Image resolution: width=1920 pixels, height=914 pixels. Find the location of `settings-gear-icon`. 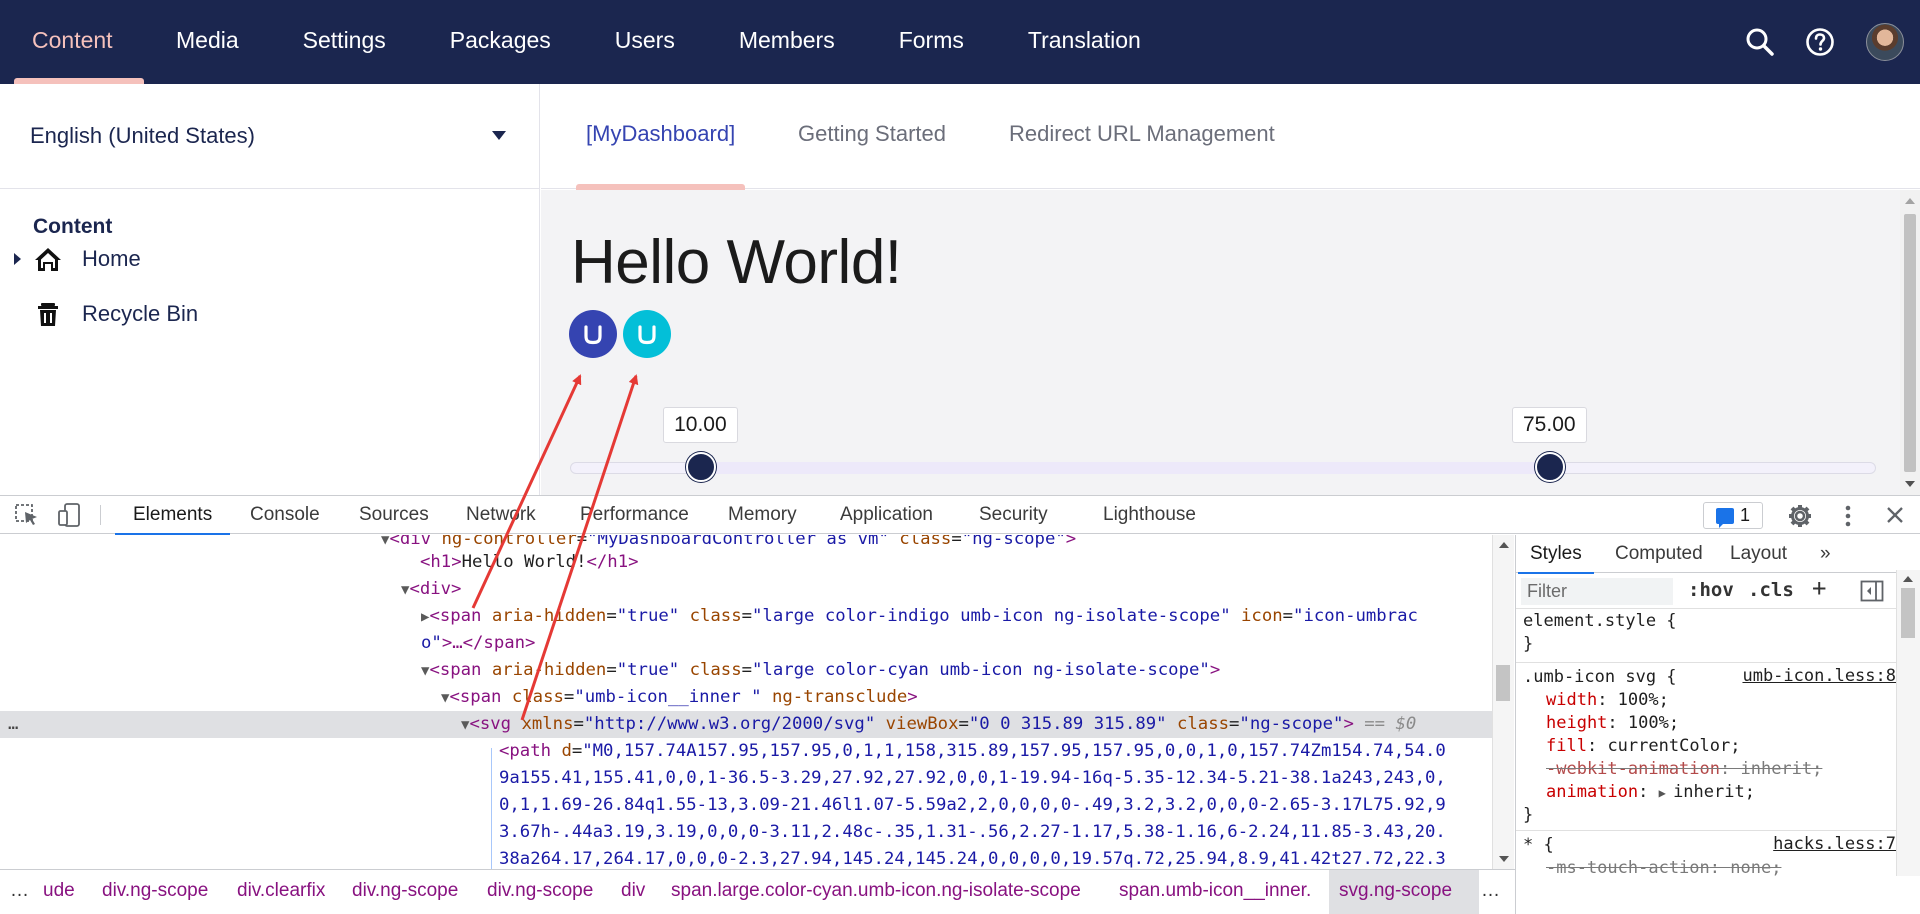

settings-gear-icon is located at coordinates (1800, 516).